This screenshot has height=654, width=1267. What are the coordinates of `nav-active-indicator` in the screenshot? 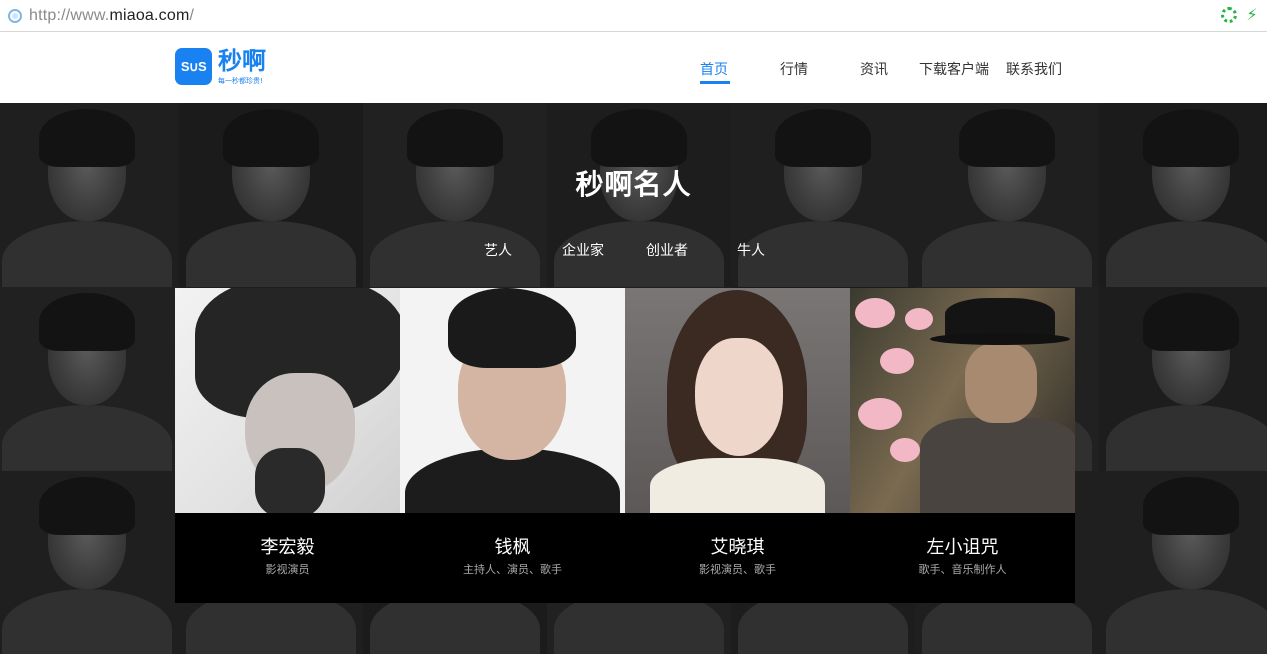 It's located at (715, 82).